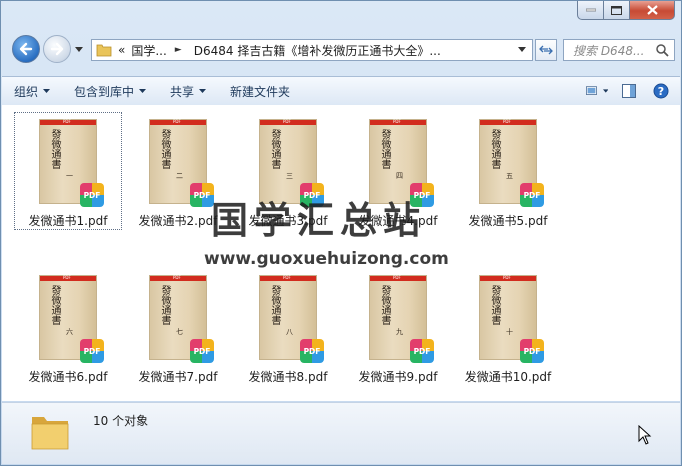 The height and width of the screenshot is (466, 682). Describe the element at coordinates (181, 319) in the screenshot. I see `pdf-thumbnail: PDF 發微通書七 PDF` at that location.